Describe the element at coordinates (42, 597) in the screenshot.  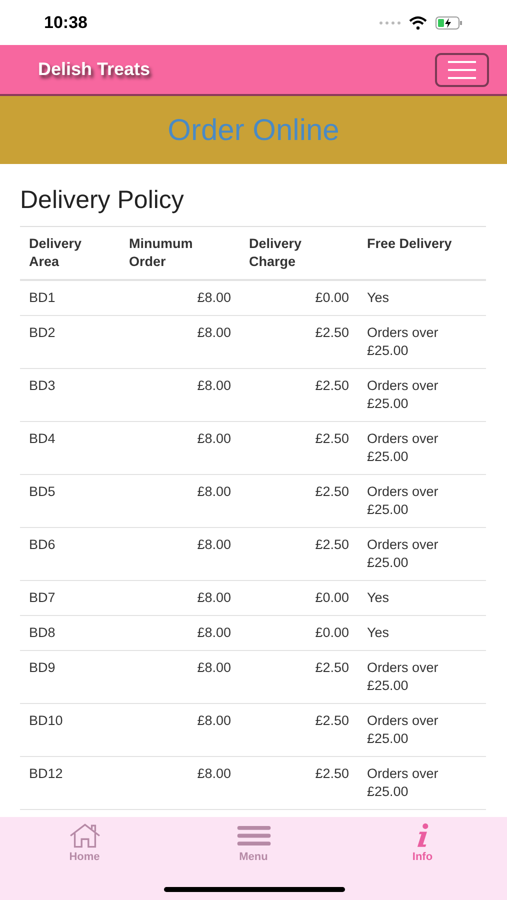
I see `table-cell: BD7` at that location.